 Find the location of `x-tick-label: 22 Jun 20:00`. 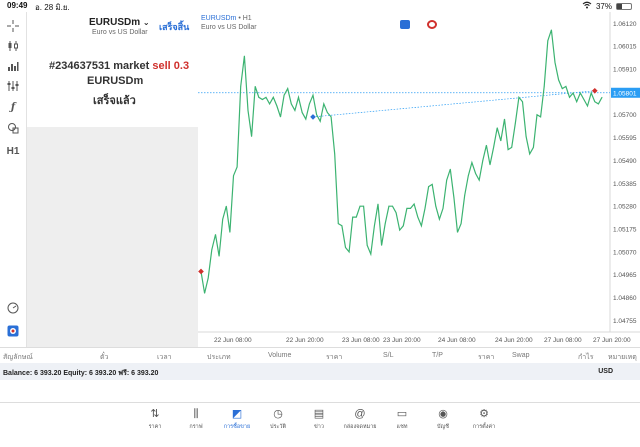

x-tick-label: 22 Jun 20:00 is located at coordinates (305, 340).